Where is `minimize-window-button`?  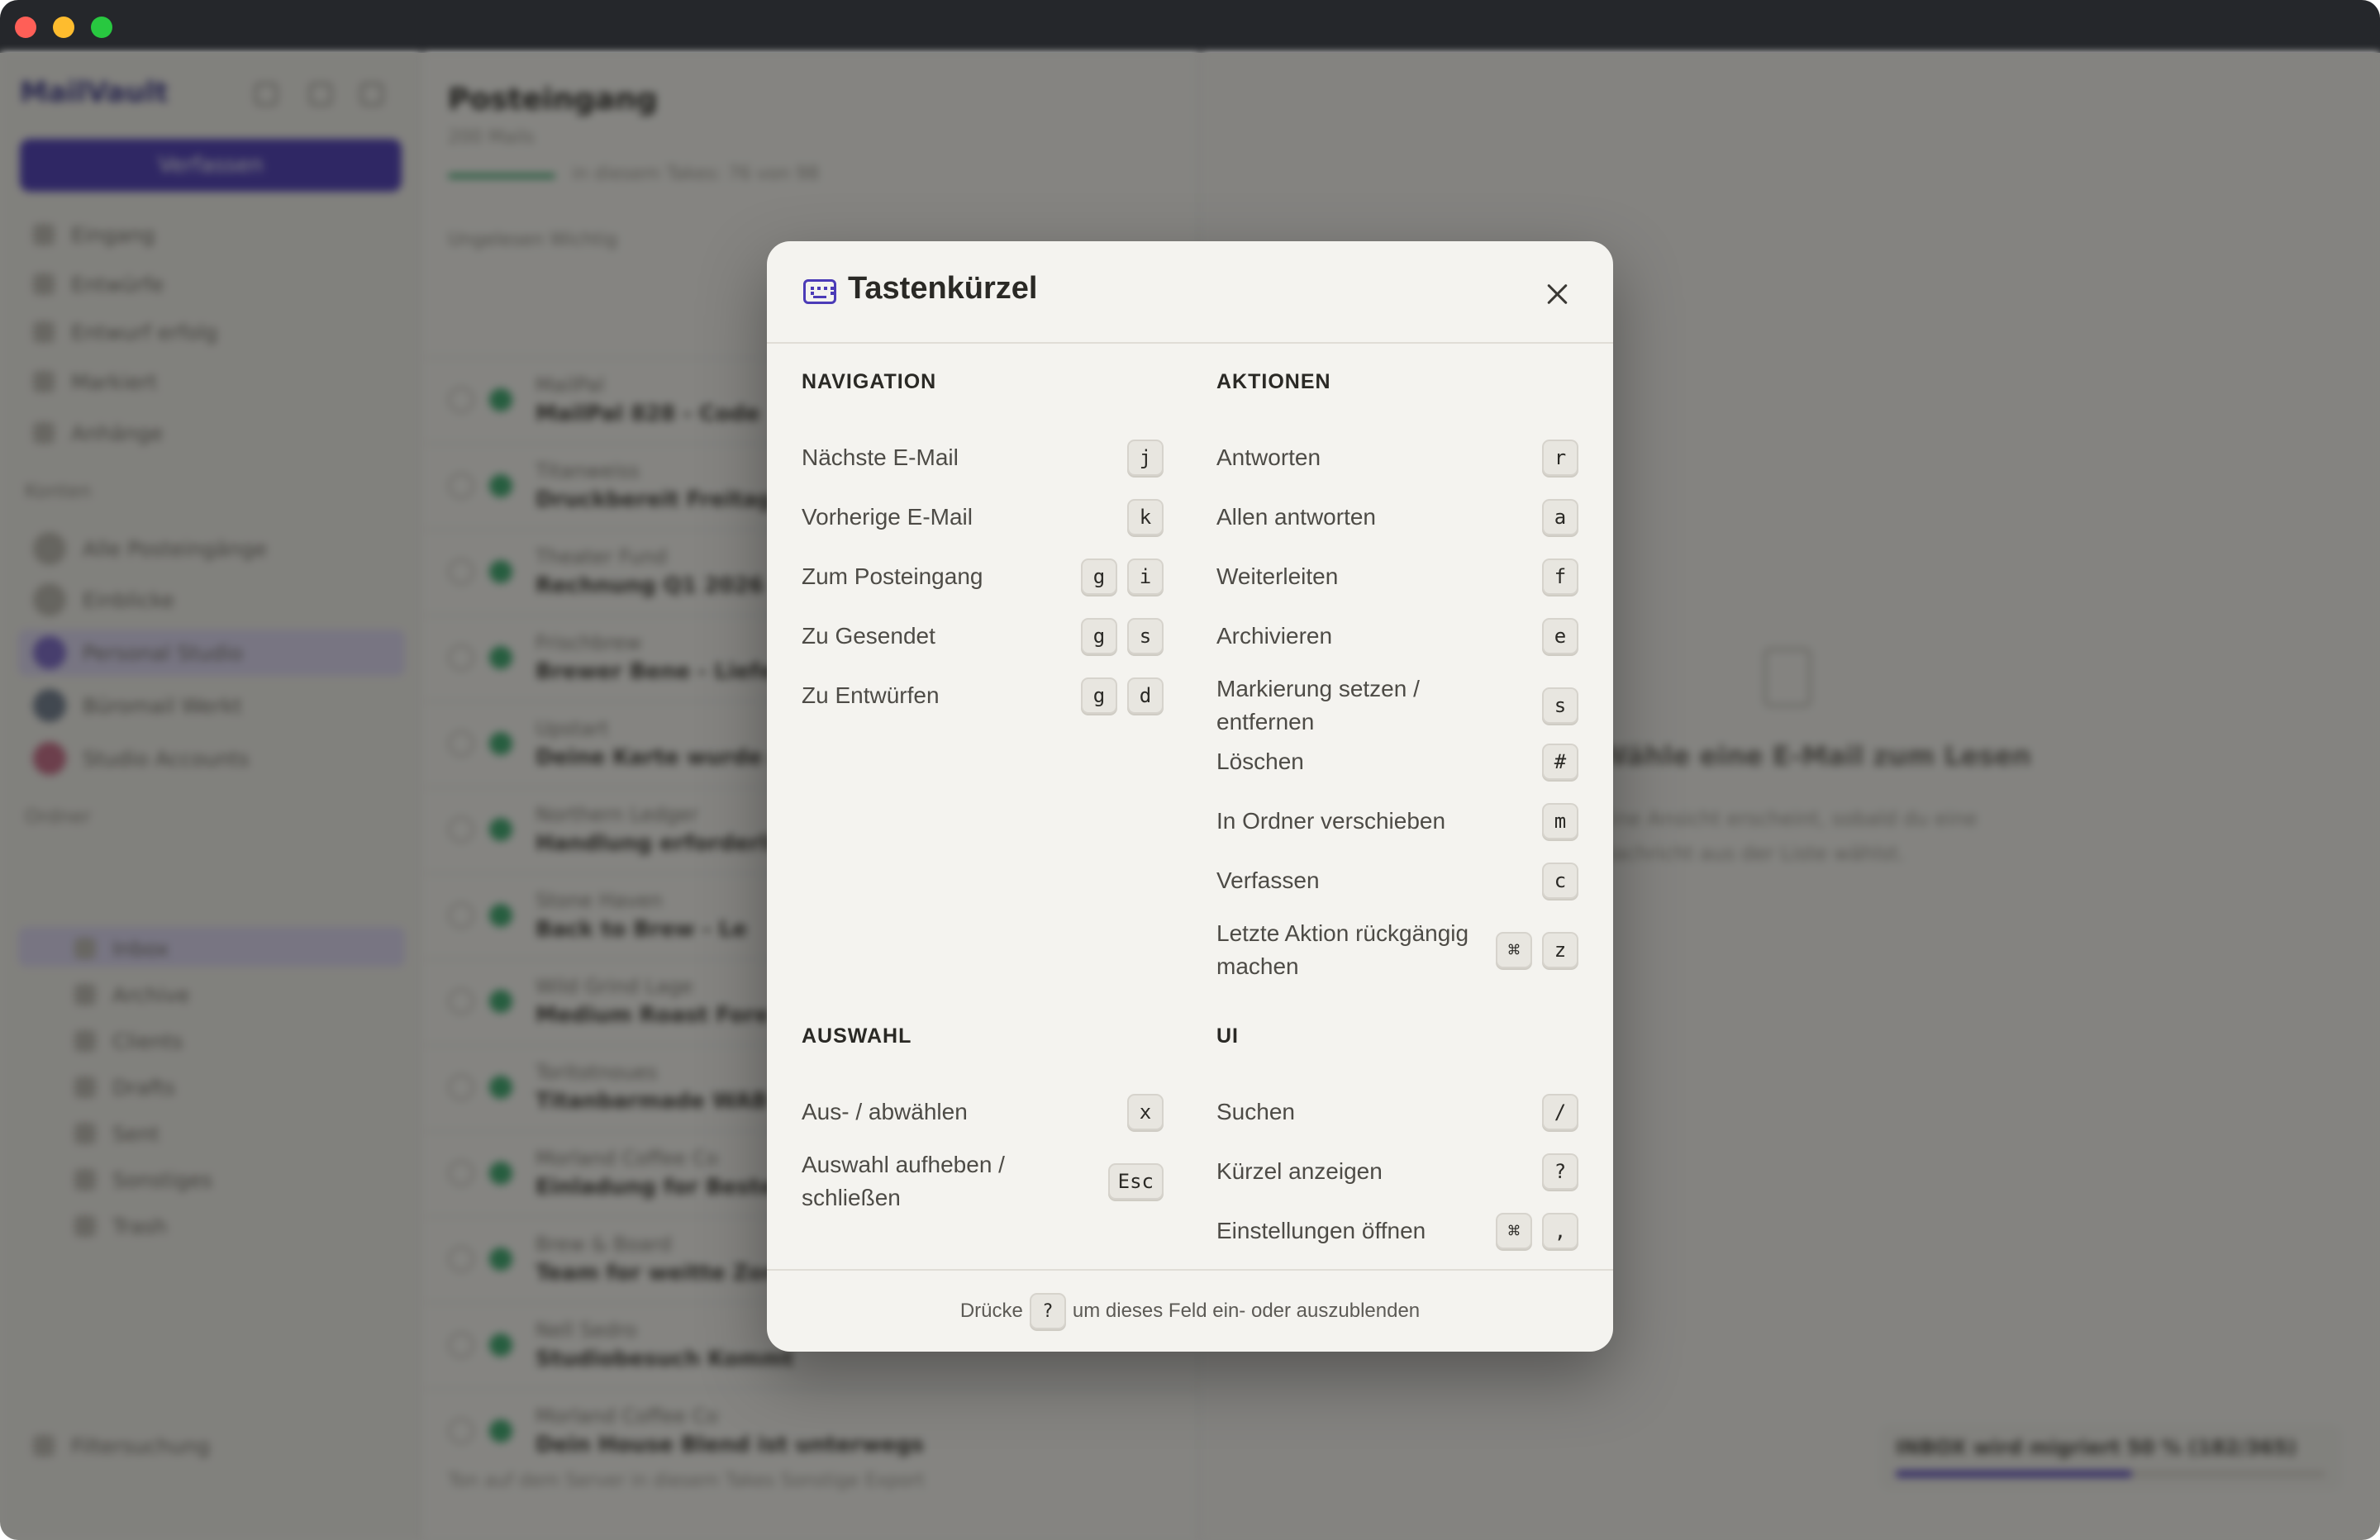
minimize-window-button is located at coordinates (63, 27).